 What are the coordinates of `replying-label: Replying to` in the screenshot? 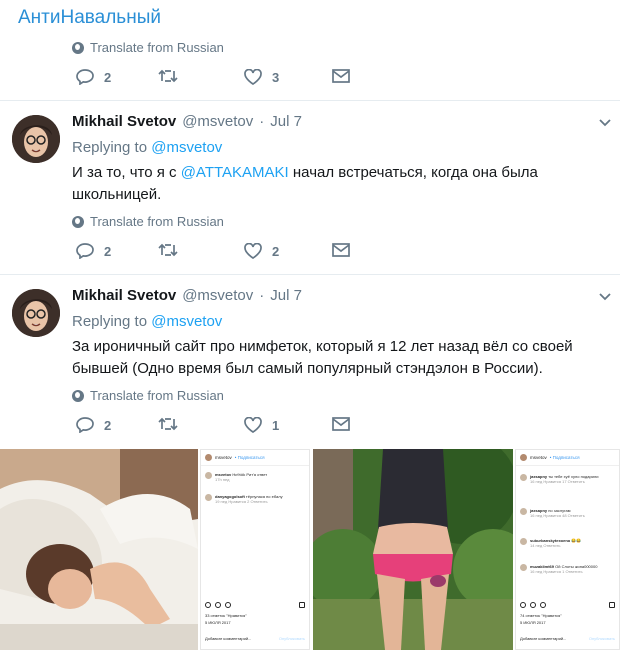 It's located at (110, 321).